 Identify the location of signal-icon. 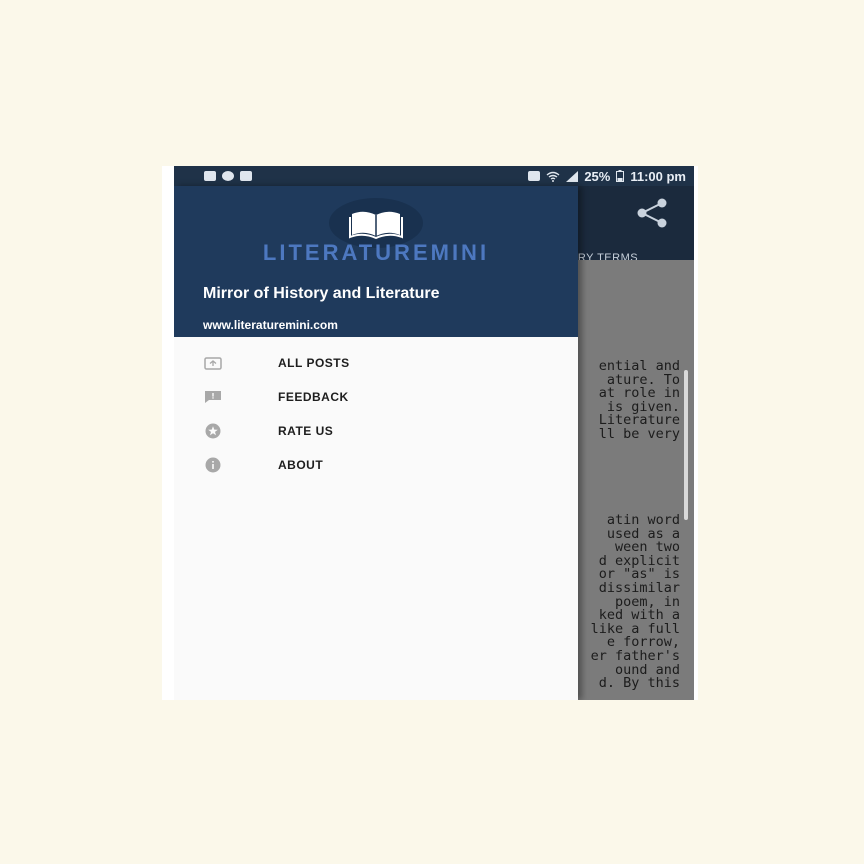
(572, 176).